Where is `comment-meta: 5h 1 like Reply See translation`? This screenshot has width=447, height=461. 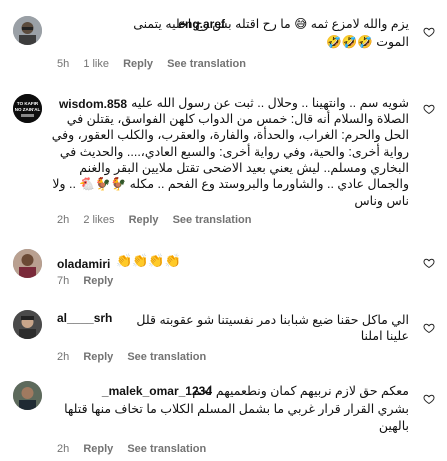 comment-meta: 5h 1 like Reply See translation is located at coordinates (157, 64).